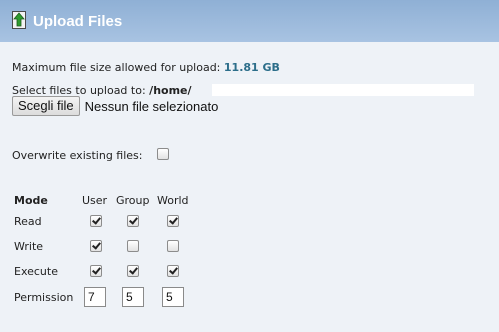 The image size is (499, 332). Describe the element at coordinates (78, 21) in the screenshot. I see `page-title: Upload Files` at that location.